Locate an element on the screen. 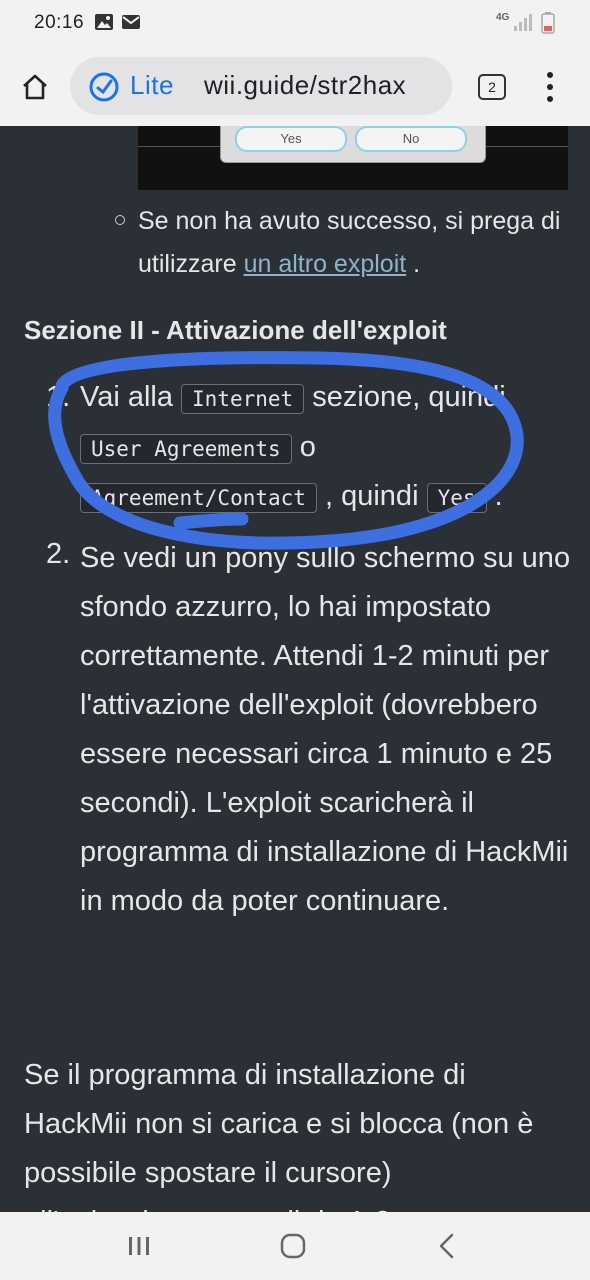  bullet-marker is located at coordinates (120, 220).